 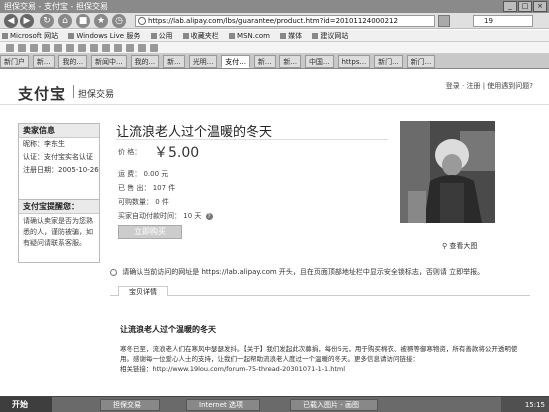 What do you see at coordinates (164, 35) in the screenshot?
I see `favorite-item: 公用` at bounding box center [164, 35].